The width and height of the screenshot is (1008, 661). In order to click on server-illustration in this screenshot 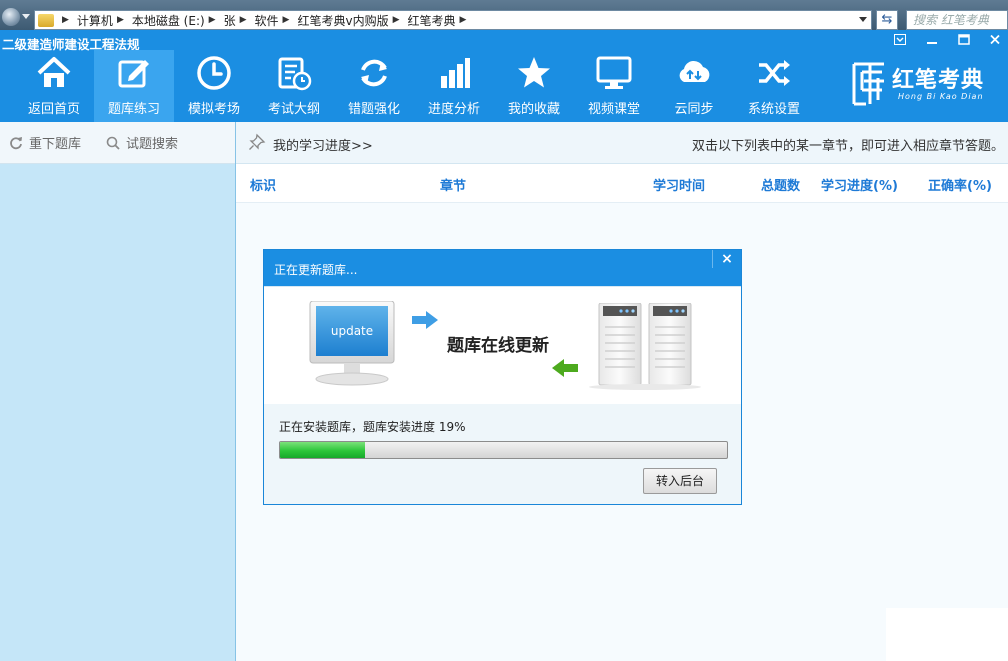, I will do `click(645, 346)`.